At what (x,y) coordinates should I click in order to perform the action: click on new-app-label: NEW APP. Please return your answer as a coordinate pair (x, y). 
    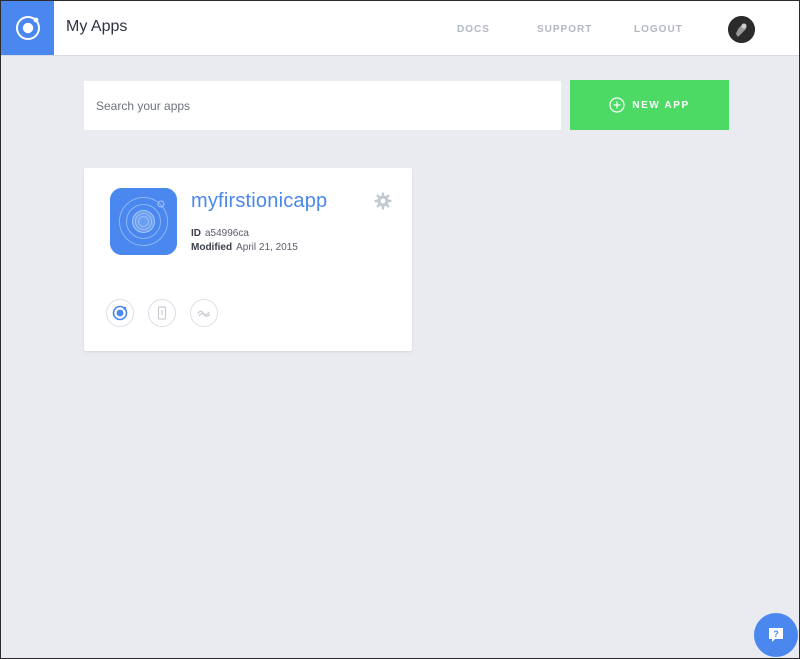
    Looking at the image, I should click on (661, 105).